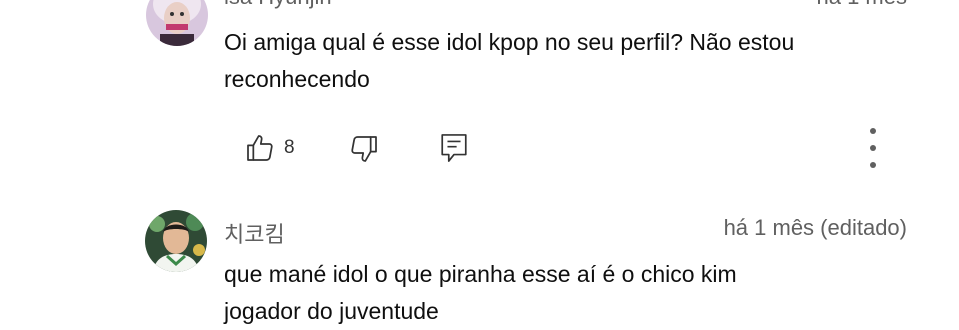 The width and height of the screenshot is (959, 330). I want to click on comment-author: 치코킴, so click(254, 233).